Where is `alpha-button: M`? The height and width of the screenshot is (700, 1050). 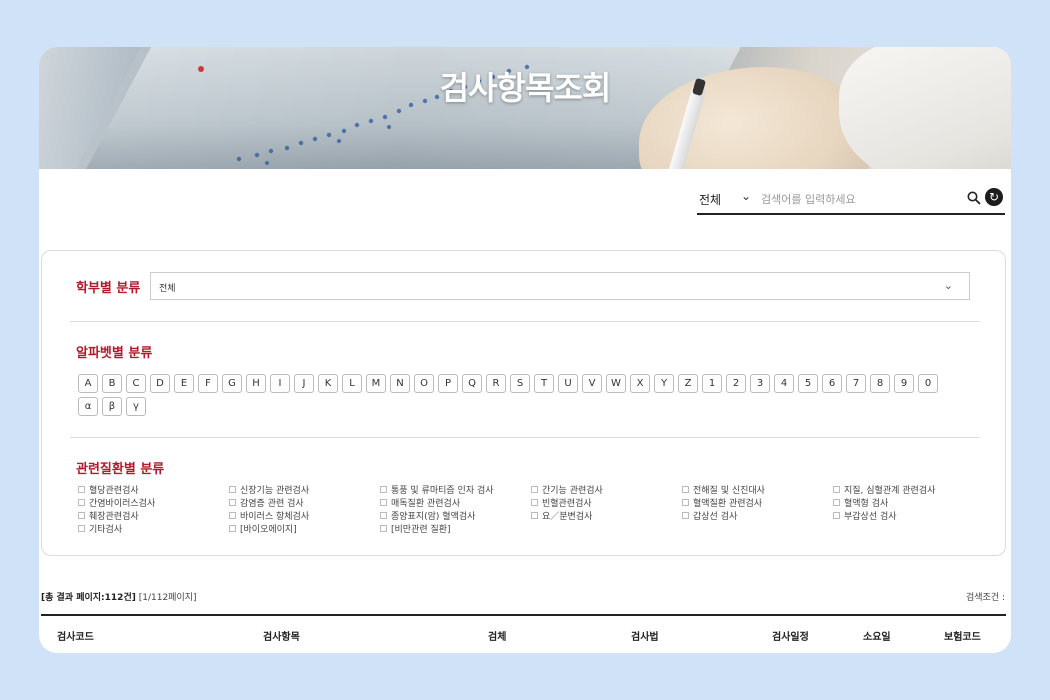 alpha-button: M is located at coordinates (376, 383).